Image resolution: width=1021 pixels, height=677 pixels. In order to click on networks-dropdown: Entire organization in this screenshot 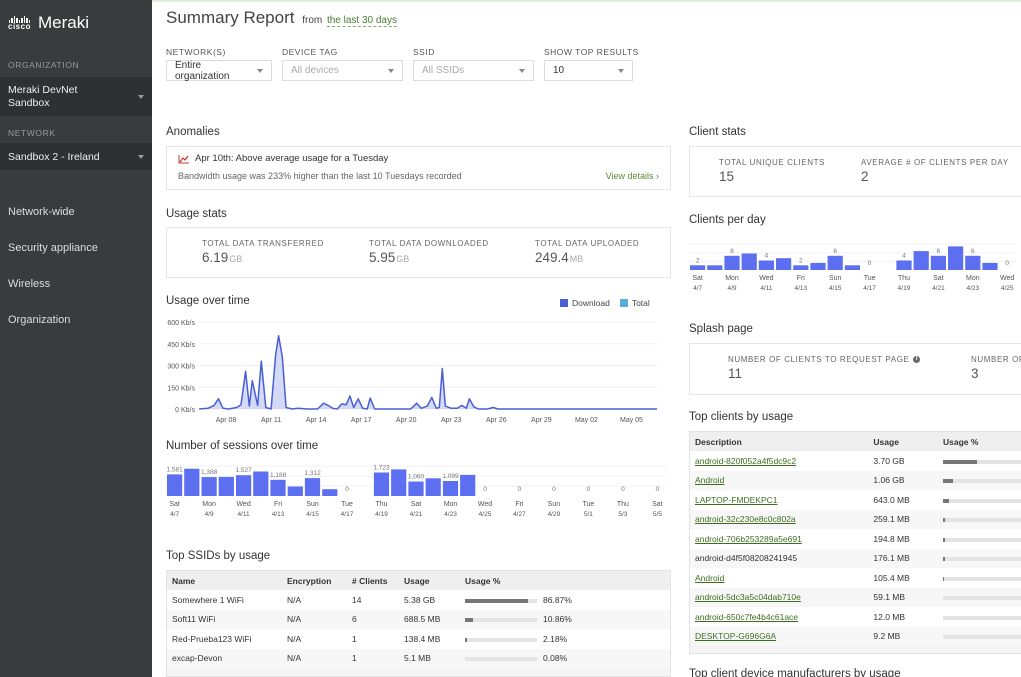, I will do `click(219, 71)`.